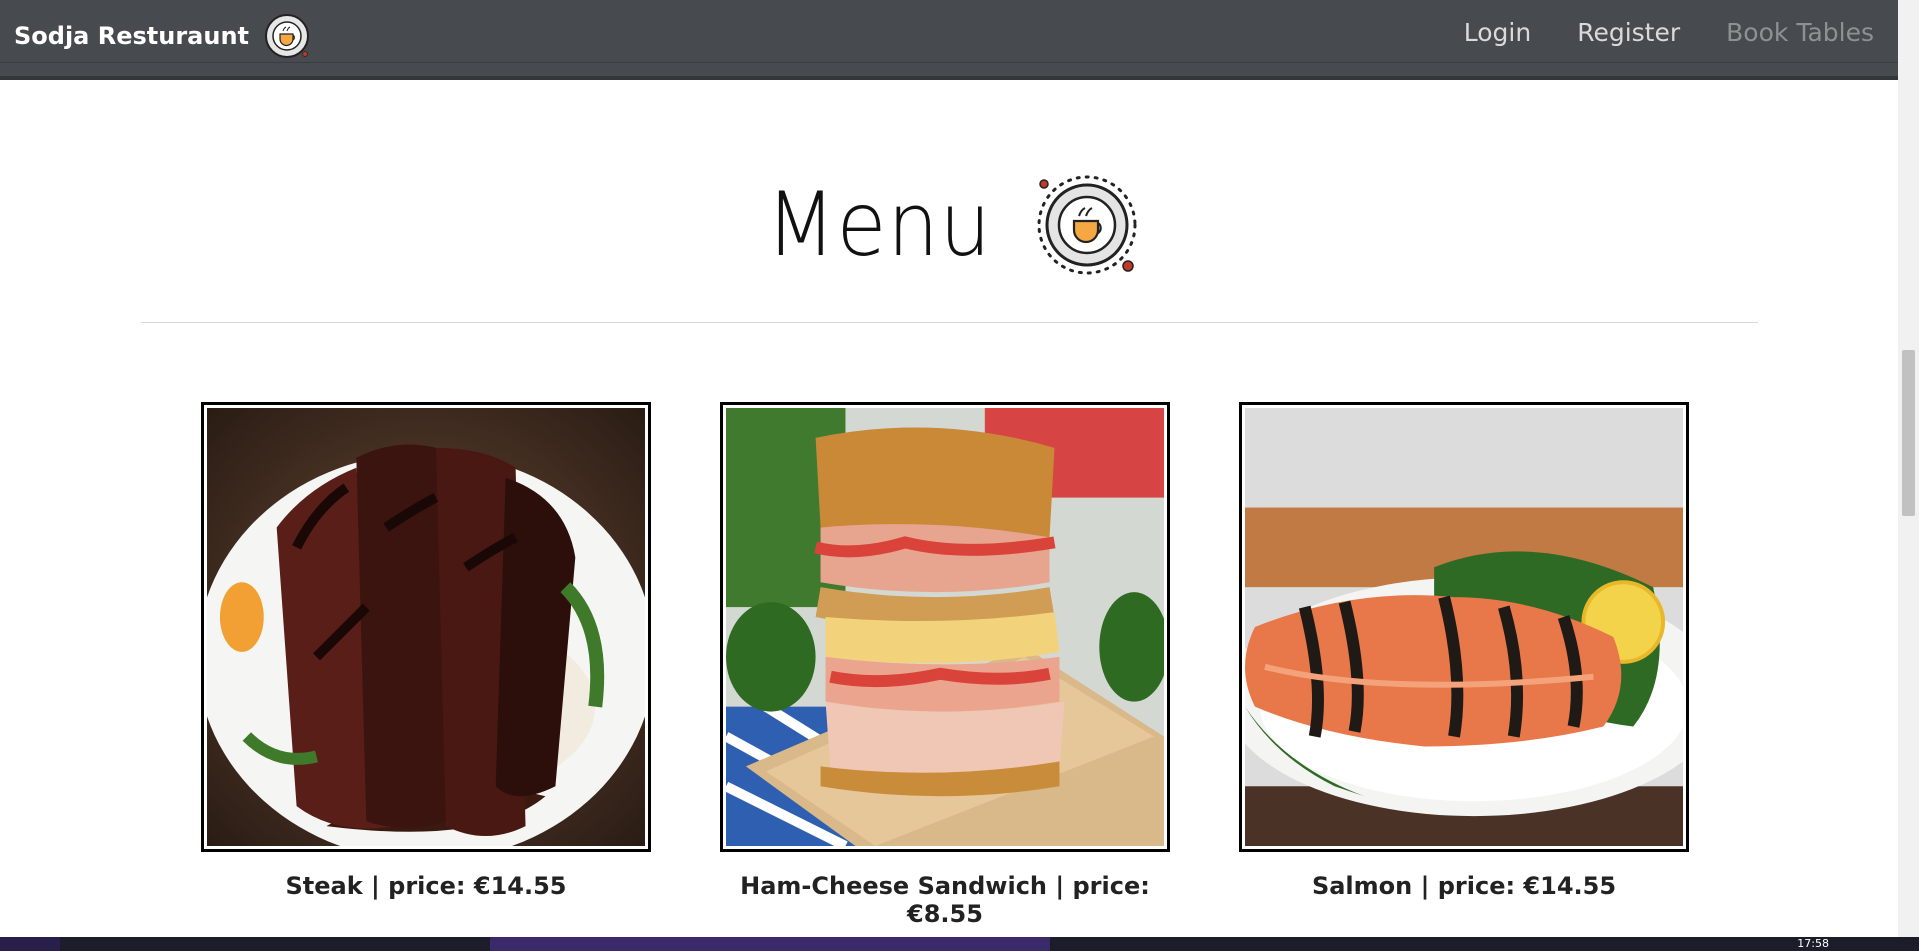 The height and width of the screenshot is (951, 1919). I want to click on salmon-image, so click(1464, 627).